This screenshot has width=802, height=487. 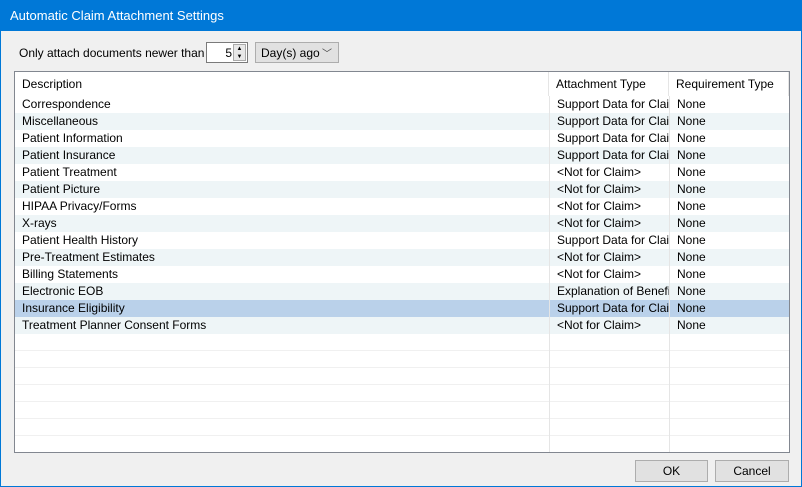 What do you see at coordinates (80, 240) in the screenshot?
I see `table-cell: Patient Health History` at bounding box center [80, 240].